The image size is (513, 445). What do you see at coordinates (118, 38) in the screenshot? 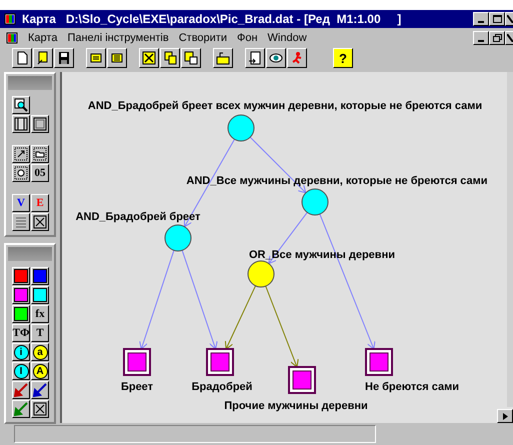
I see `menu-item: Панелі інструментів` at bounding box center [118, 38].